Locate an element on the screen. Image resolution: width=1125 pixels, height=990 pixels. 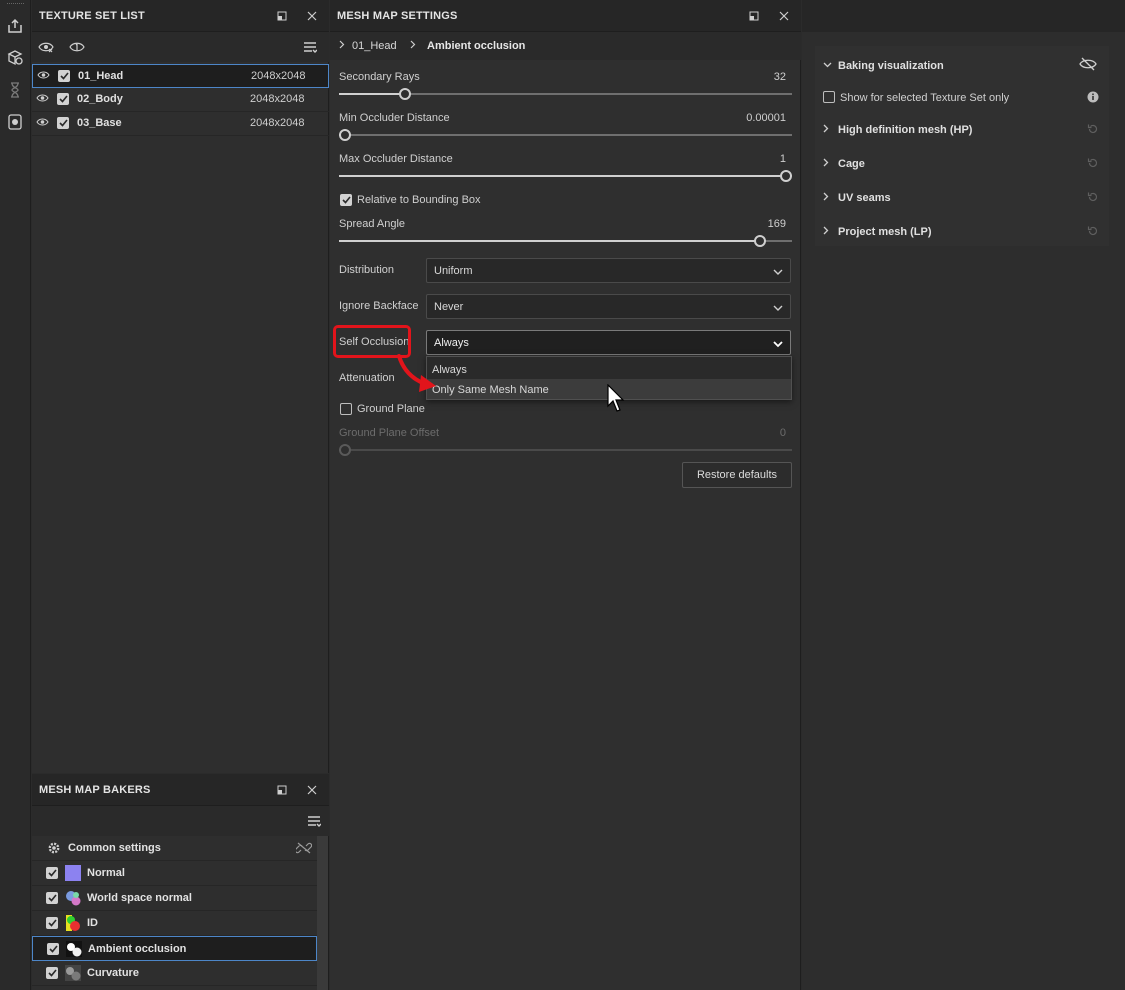
section-uv-seams: UV seams is located at coordinates (962, 197).